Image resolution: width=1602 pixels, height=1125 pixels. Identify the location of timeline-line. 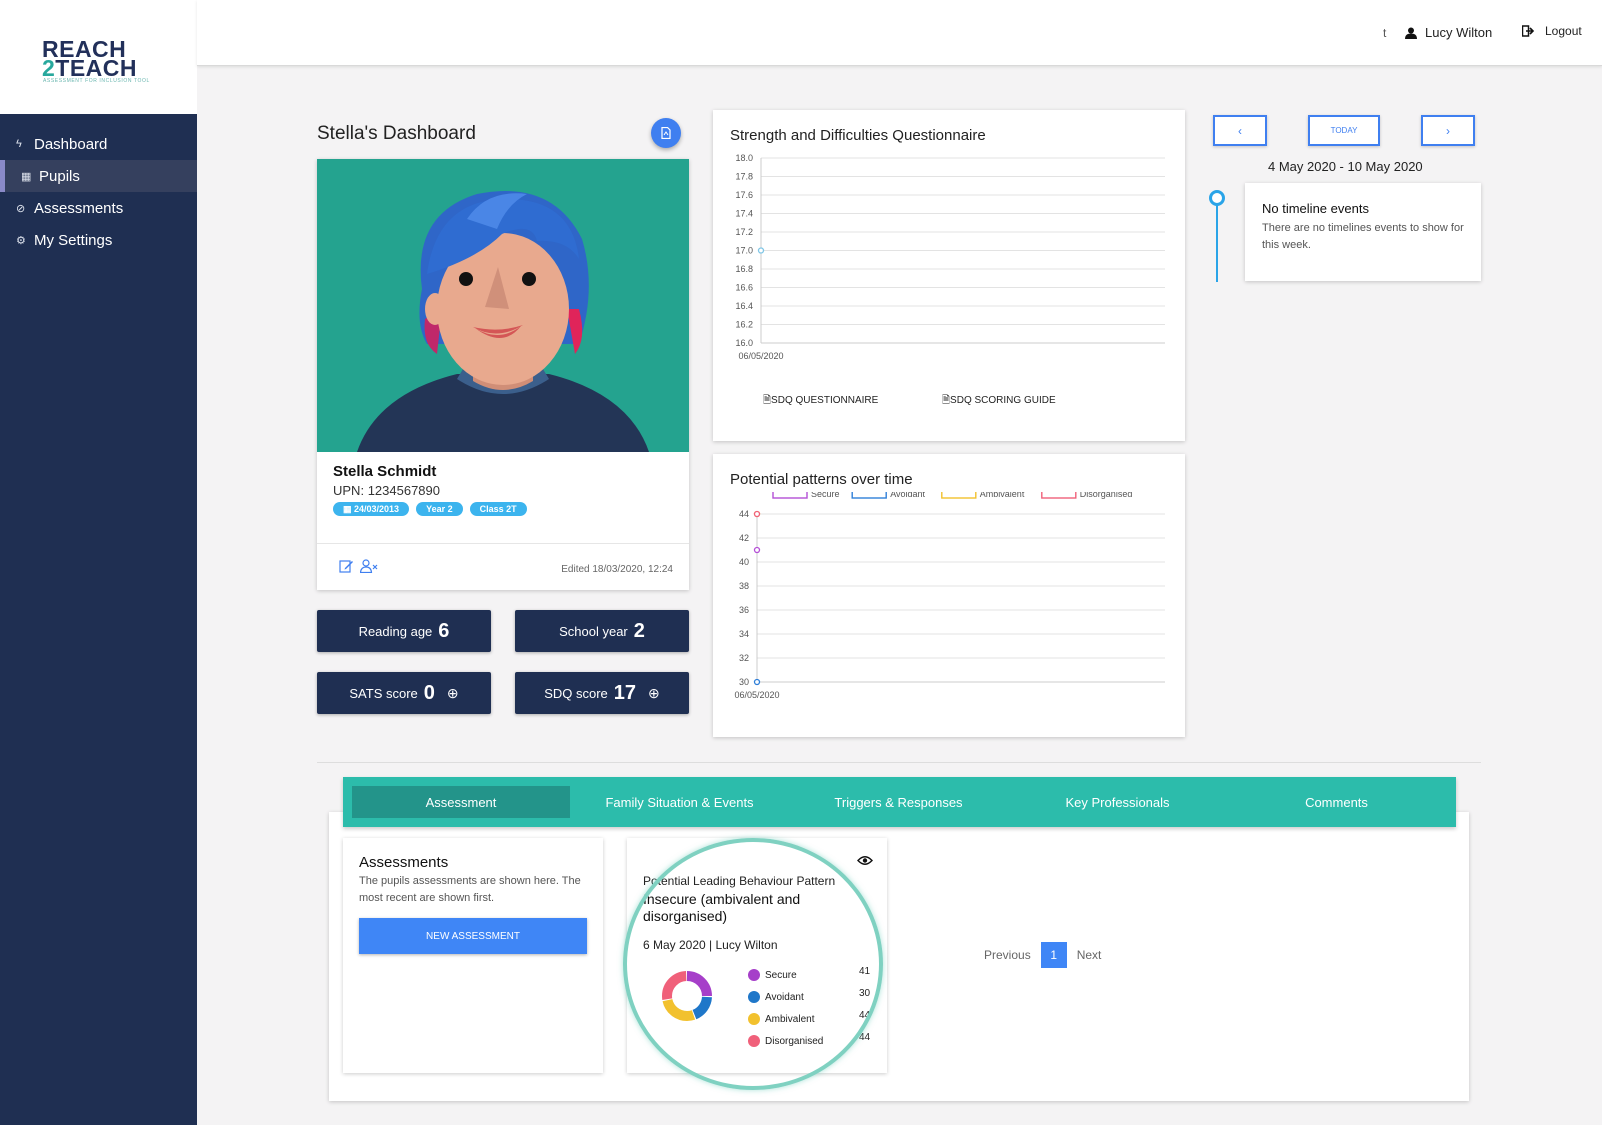
(1217, 239).